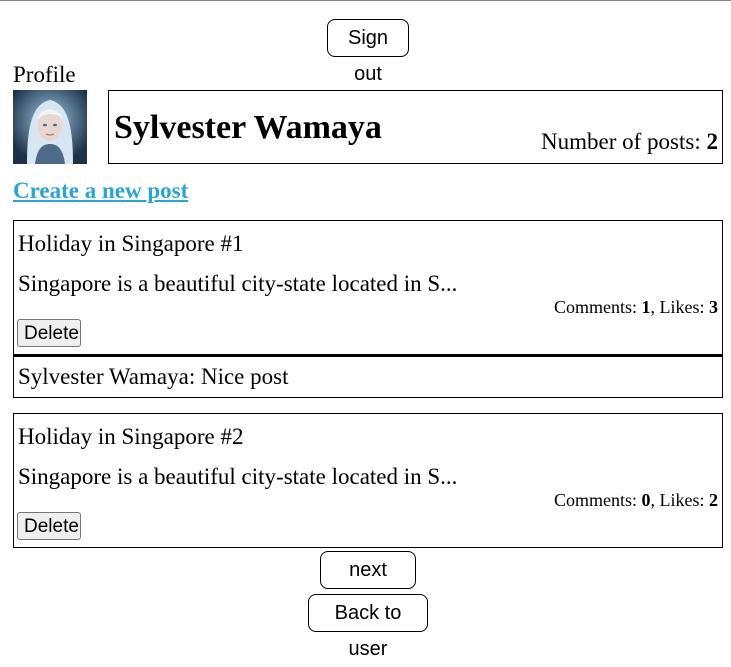  What do you see at coordinates (368, 52) in the screenshot?
I see `sign-out-button: Sign out` at bounding box center [368, 52].